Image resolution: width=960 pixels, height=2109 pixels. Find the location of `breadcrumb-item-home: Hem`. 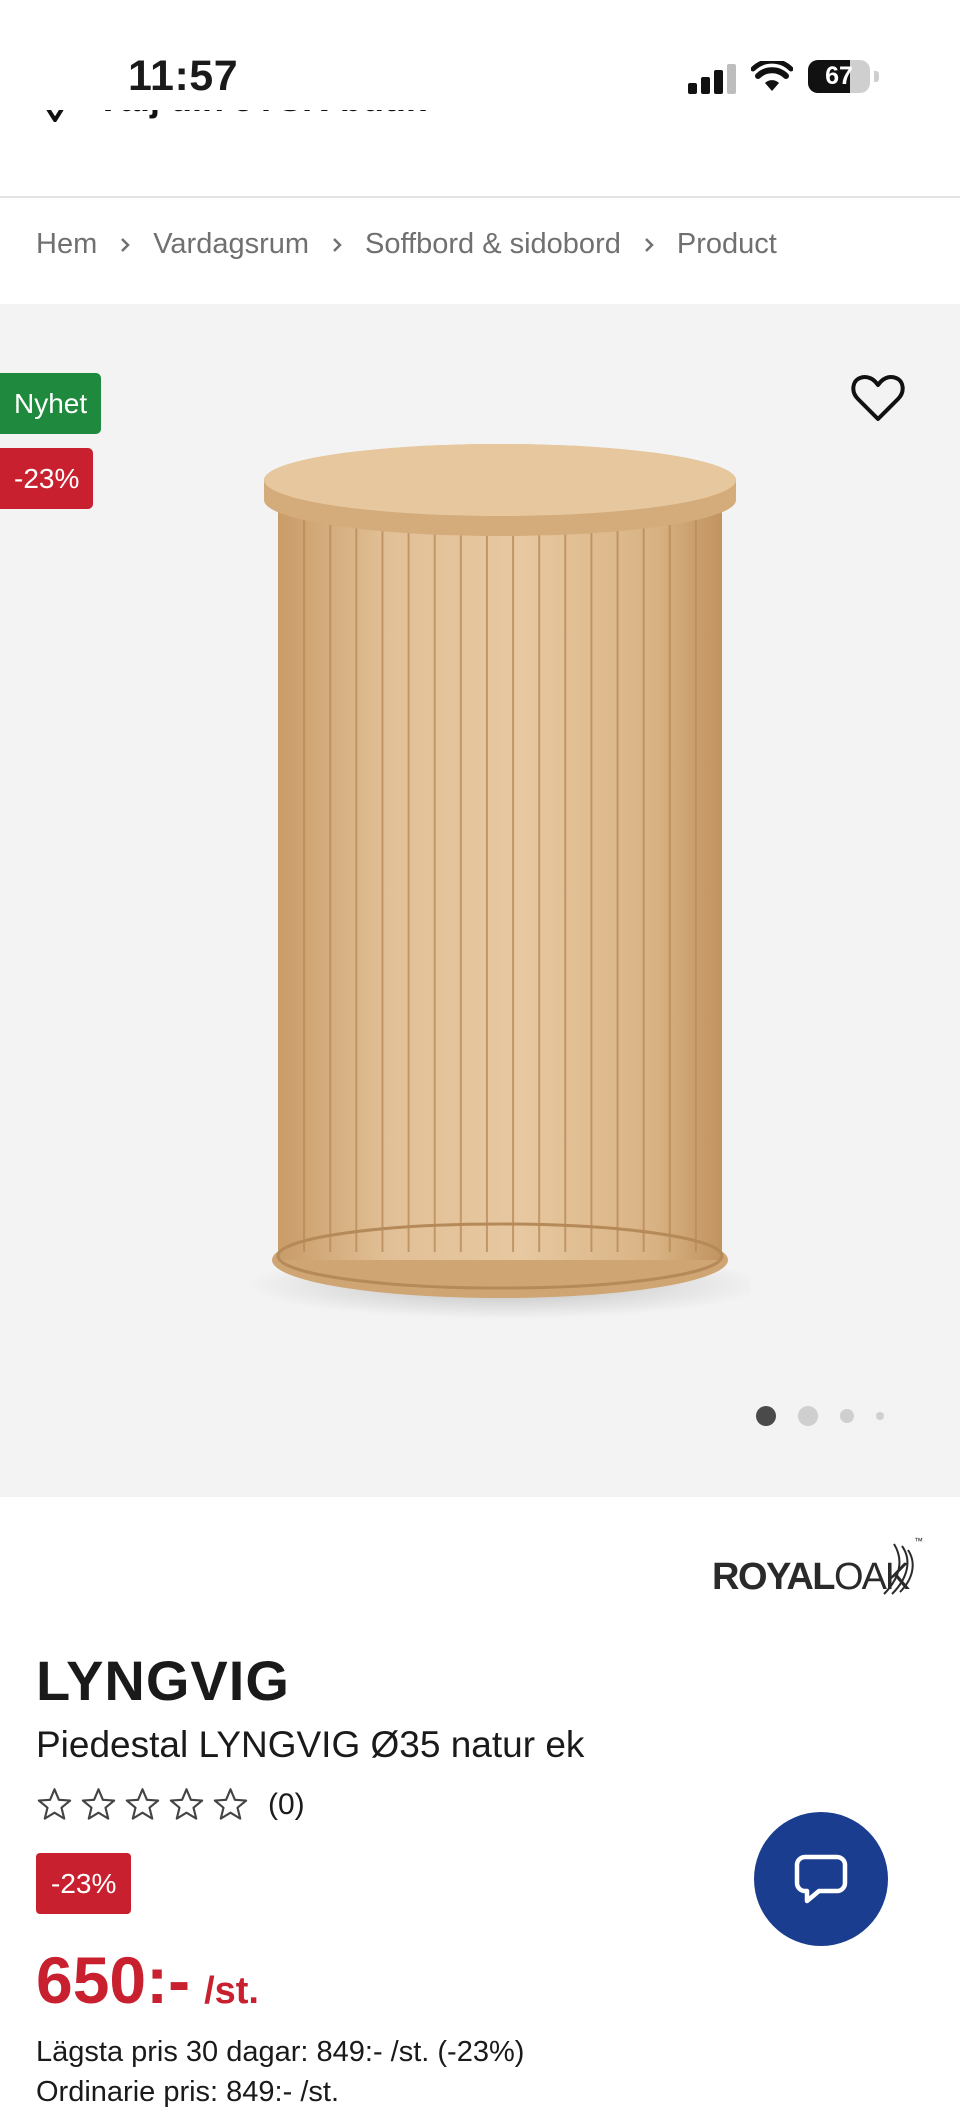

breadcrumb-item-home: Hem is located at coordinates (66, 244).